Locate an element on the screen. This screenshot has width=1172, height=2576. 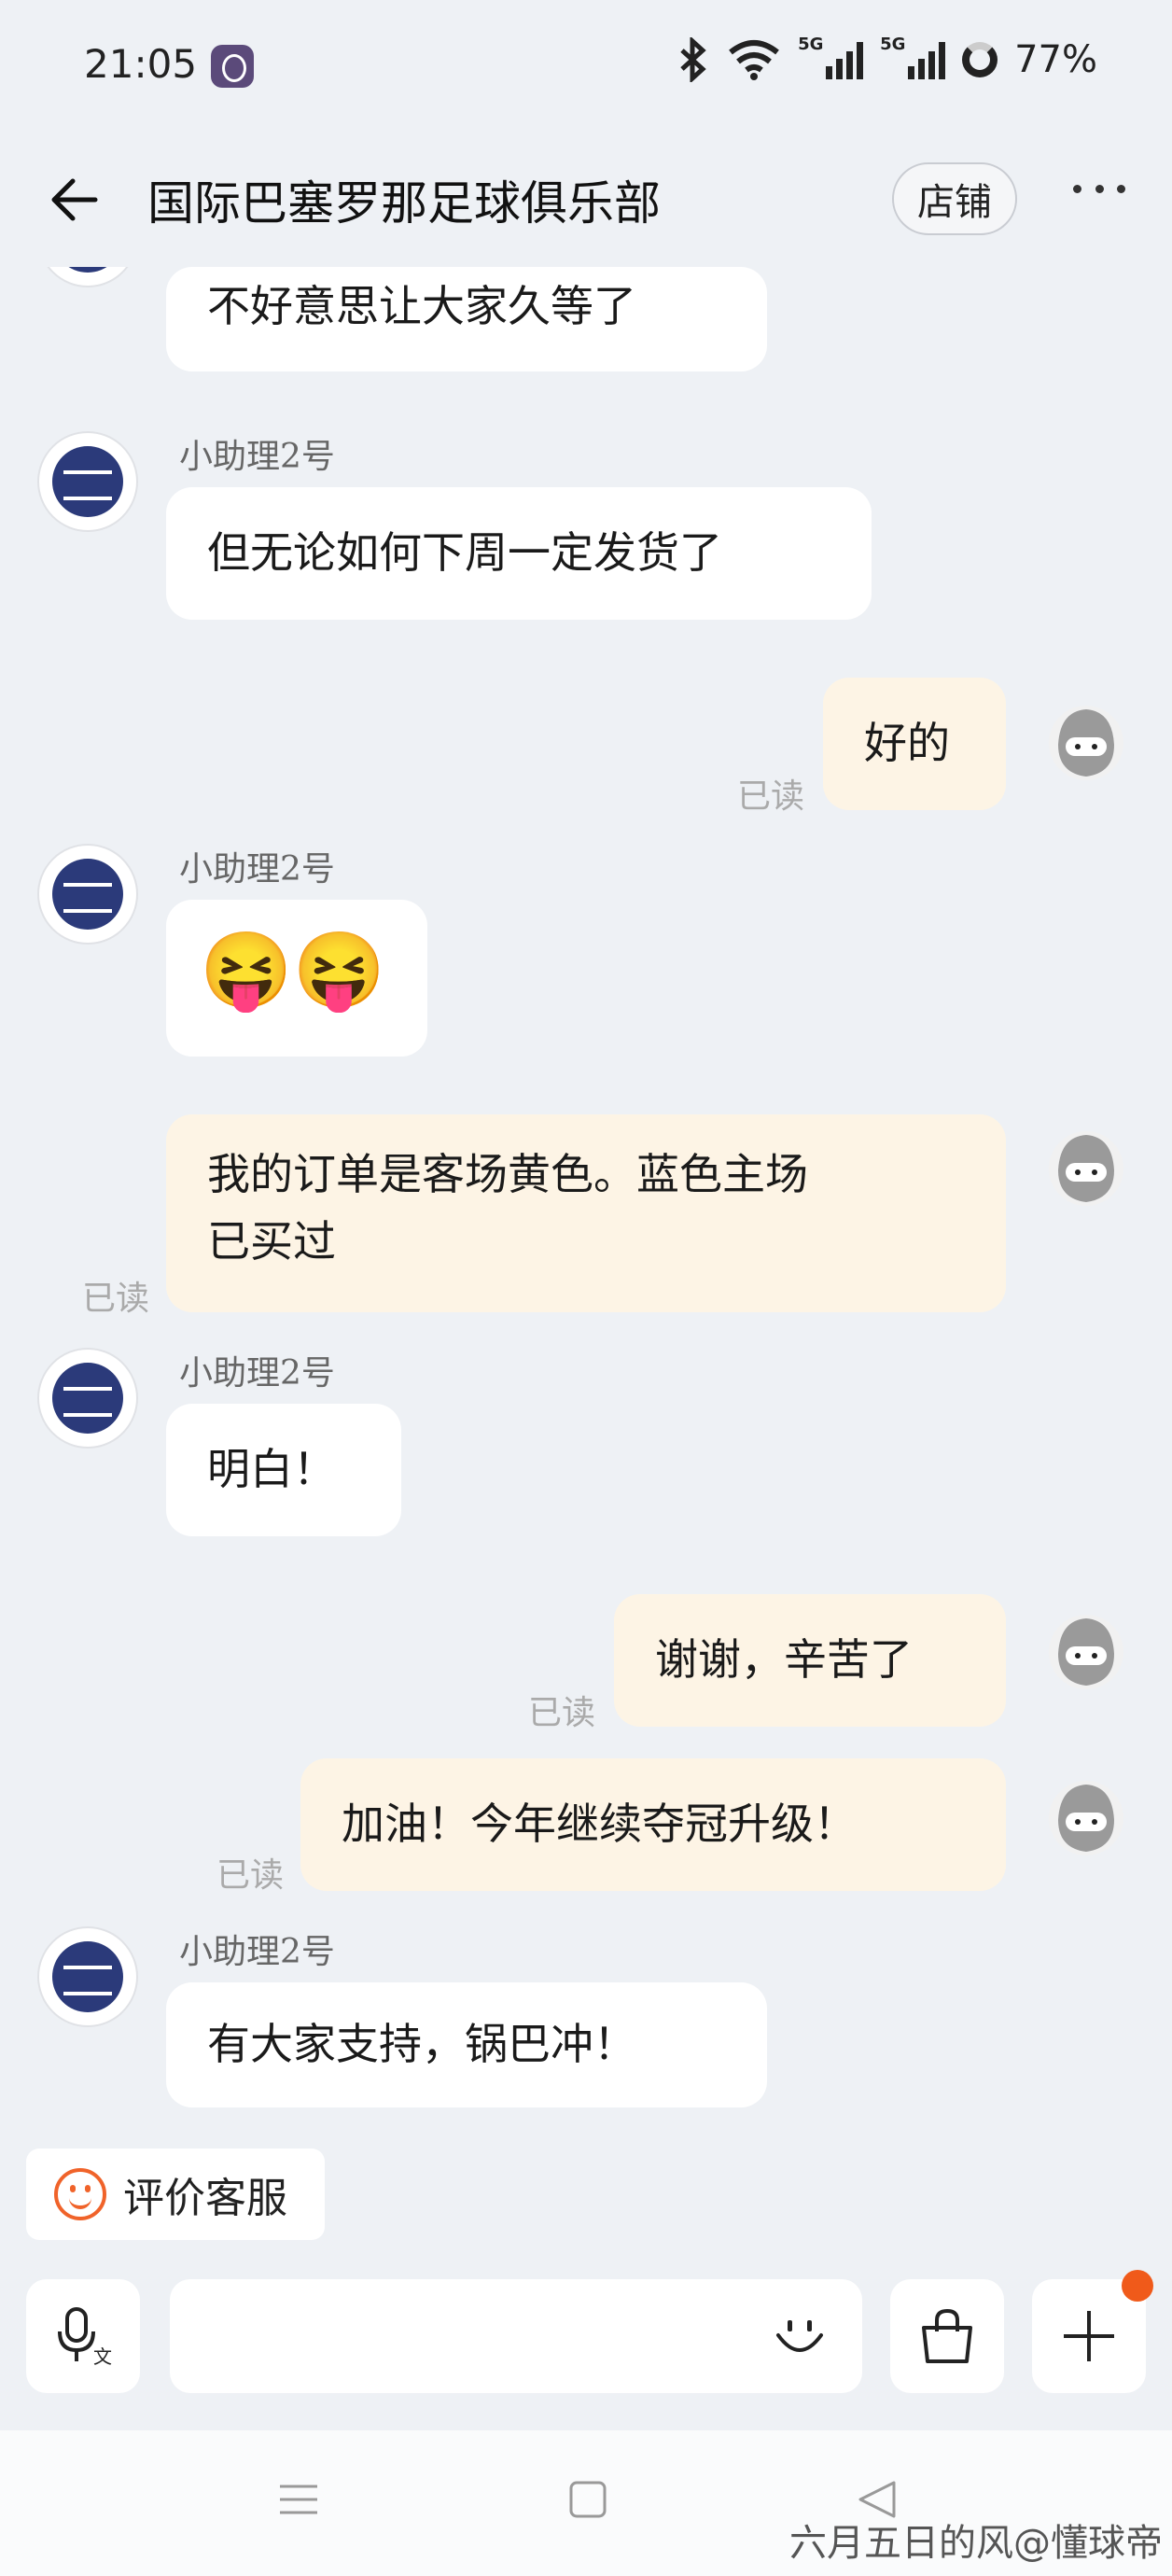
voice-input-button: 文 is located at coordinates (83, 2336).